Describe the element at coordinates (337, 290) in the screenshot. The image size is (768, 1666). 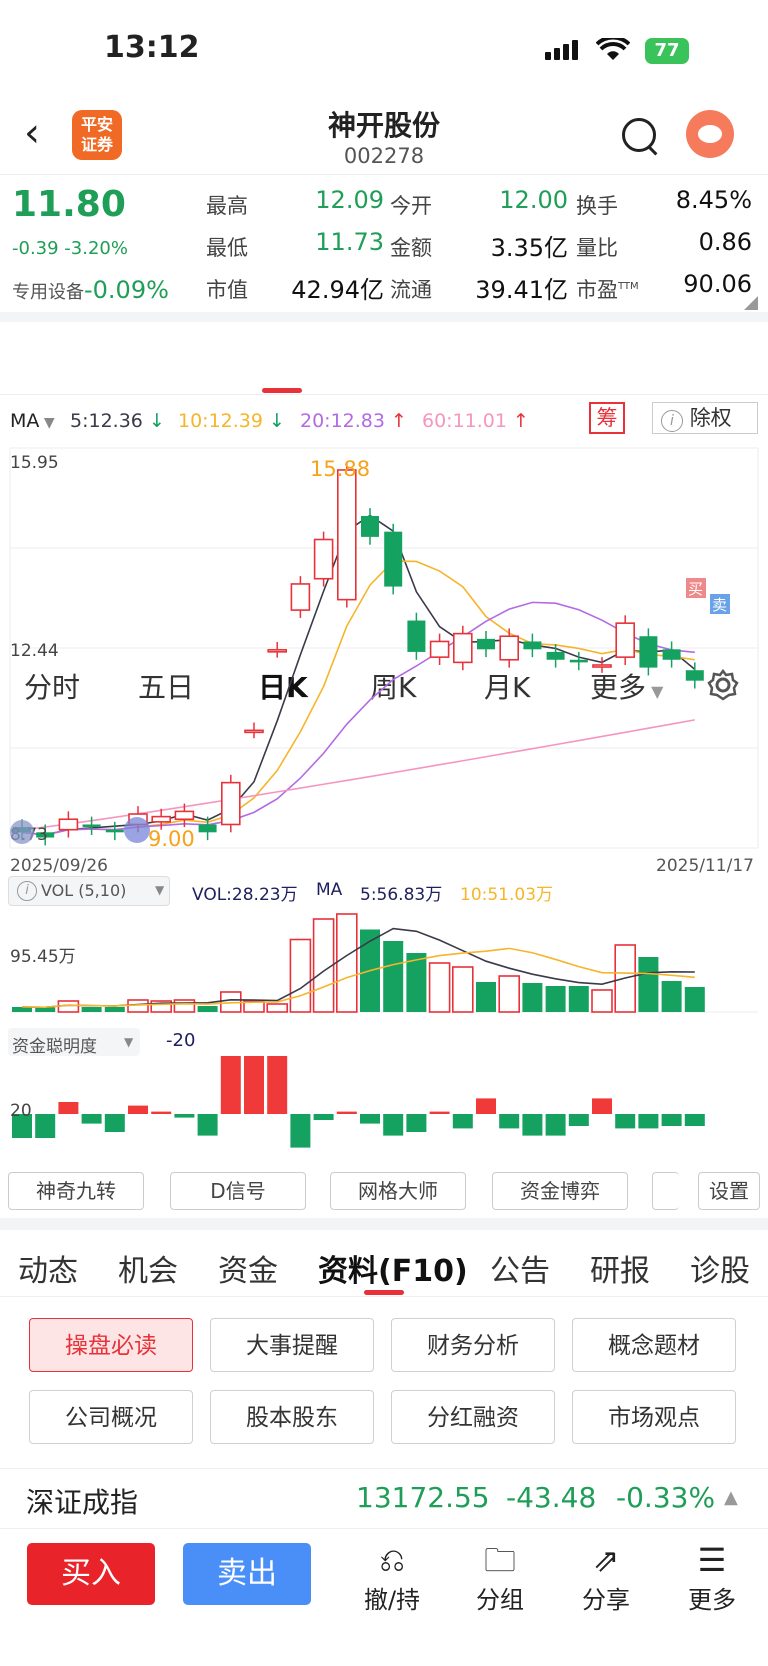
I see `stat-value: 42.94亿` at that location.